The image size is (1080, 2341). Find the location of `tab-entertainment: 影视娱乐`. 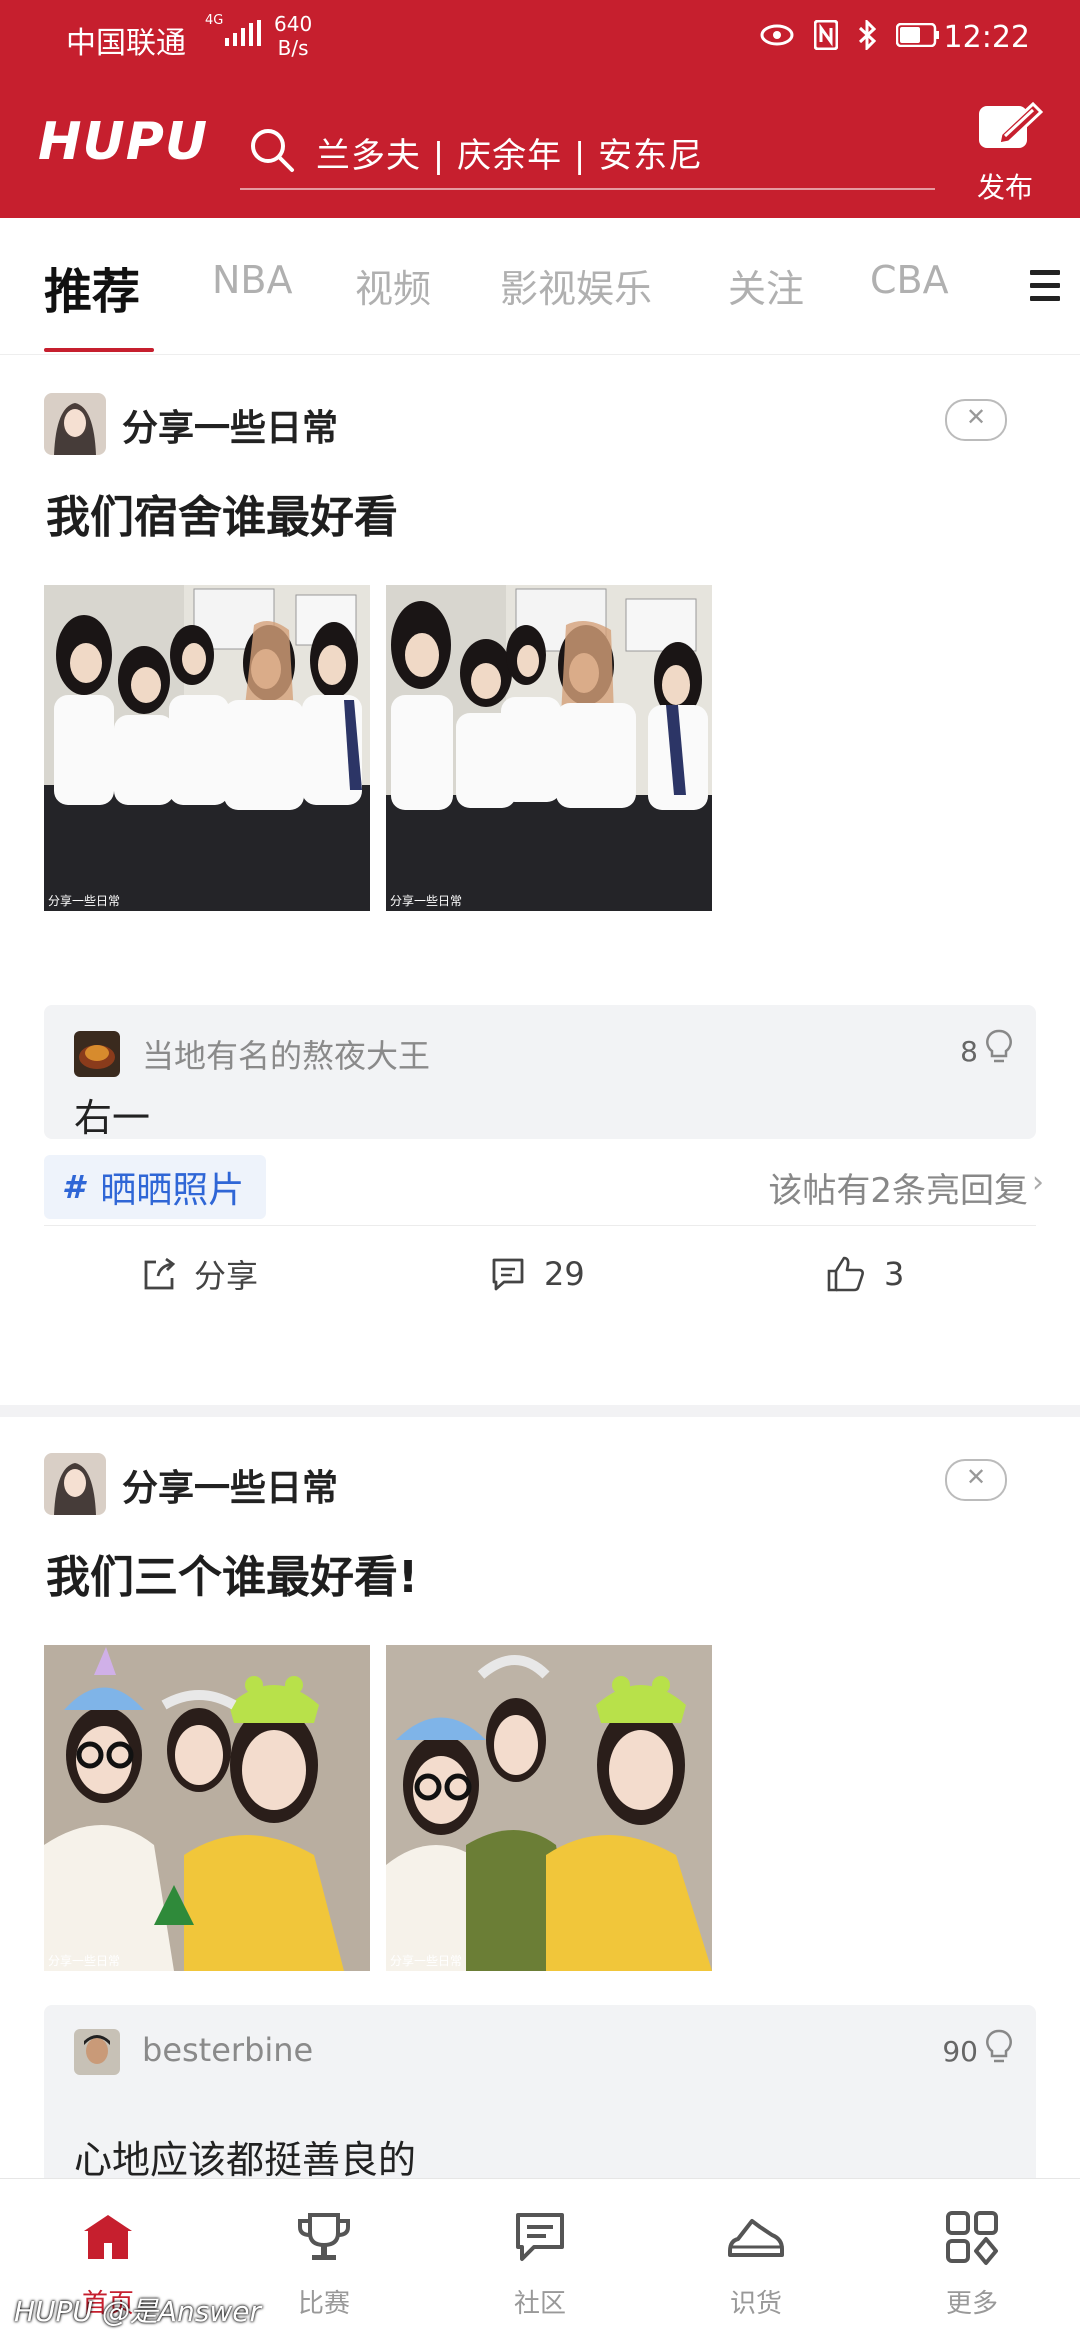

tab-entertainment: 影视娱乐 is located at coordinates (576, 285).